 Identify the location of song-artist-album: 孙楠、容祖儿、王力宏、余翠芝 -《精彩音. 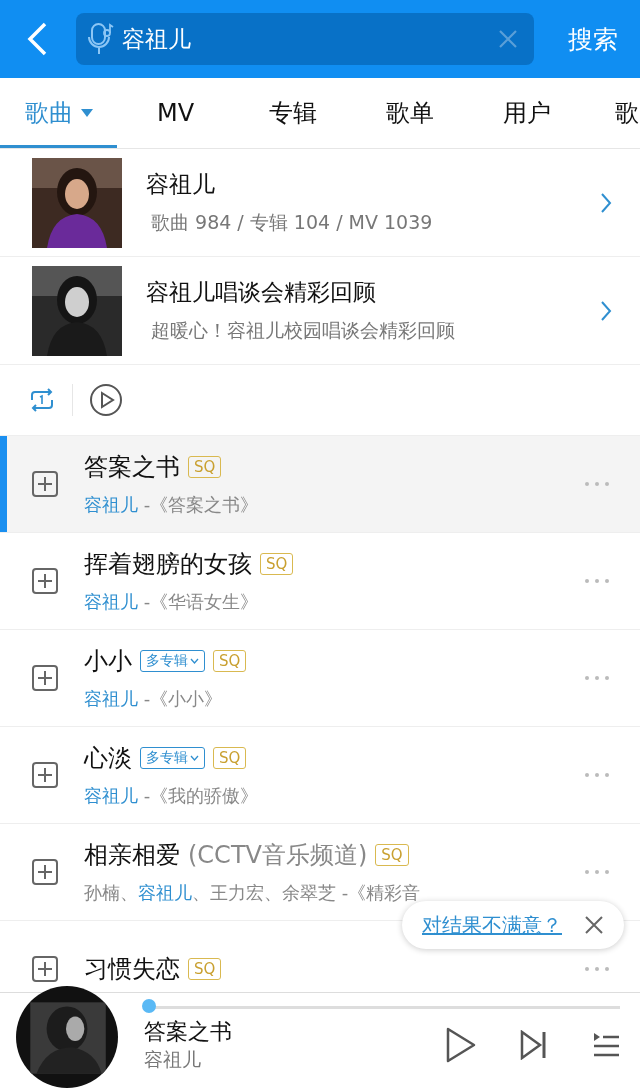
(253, 893).